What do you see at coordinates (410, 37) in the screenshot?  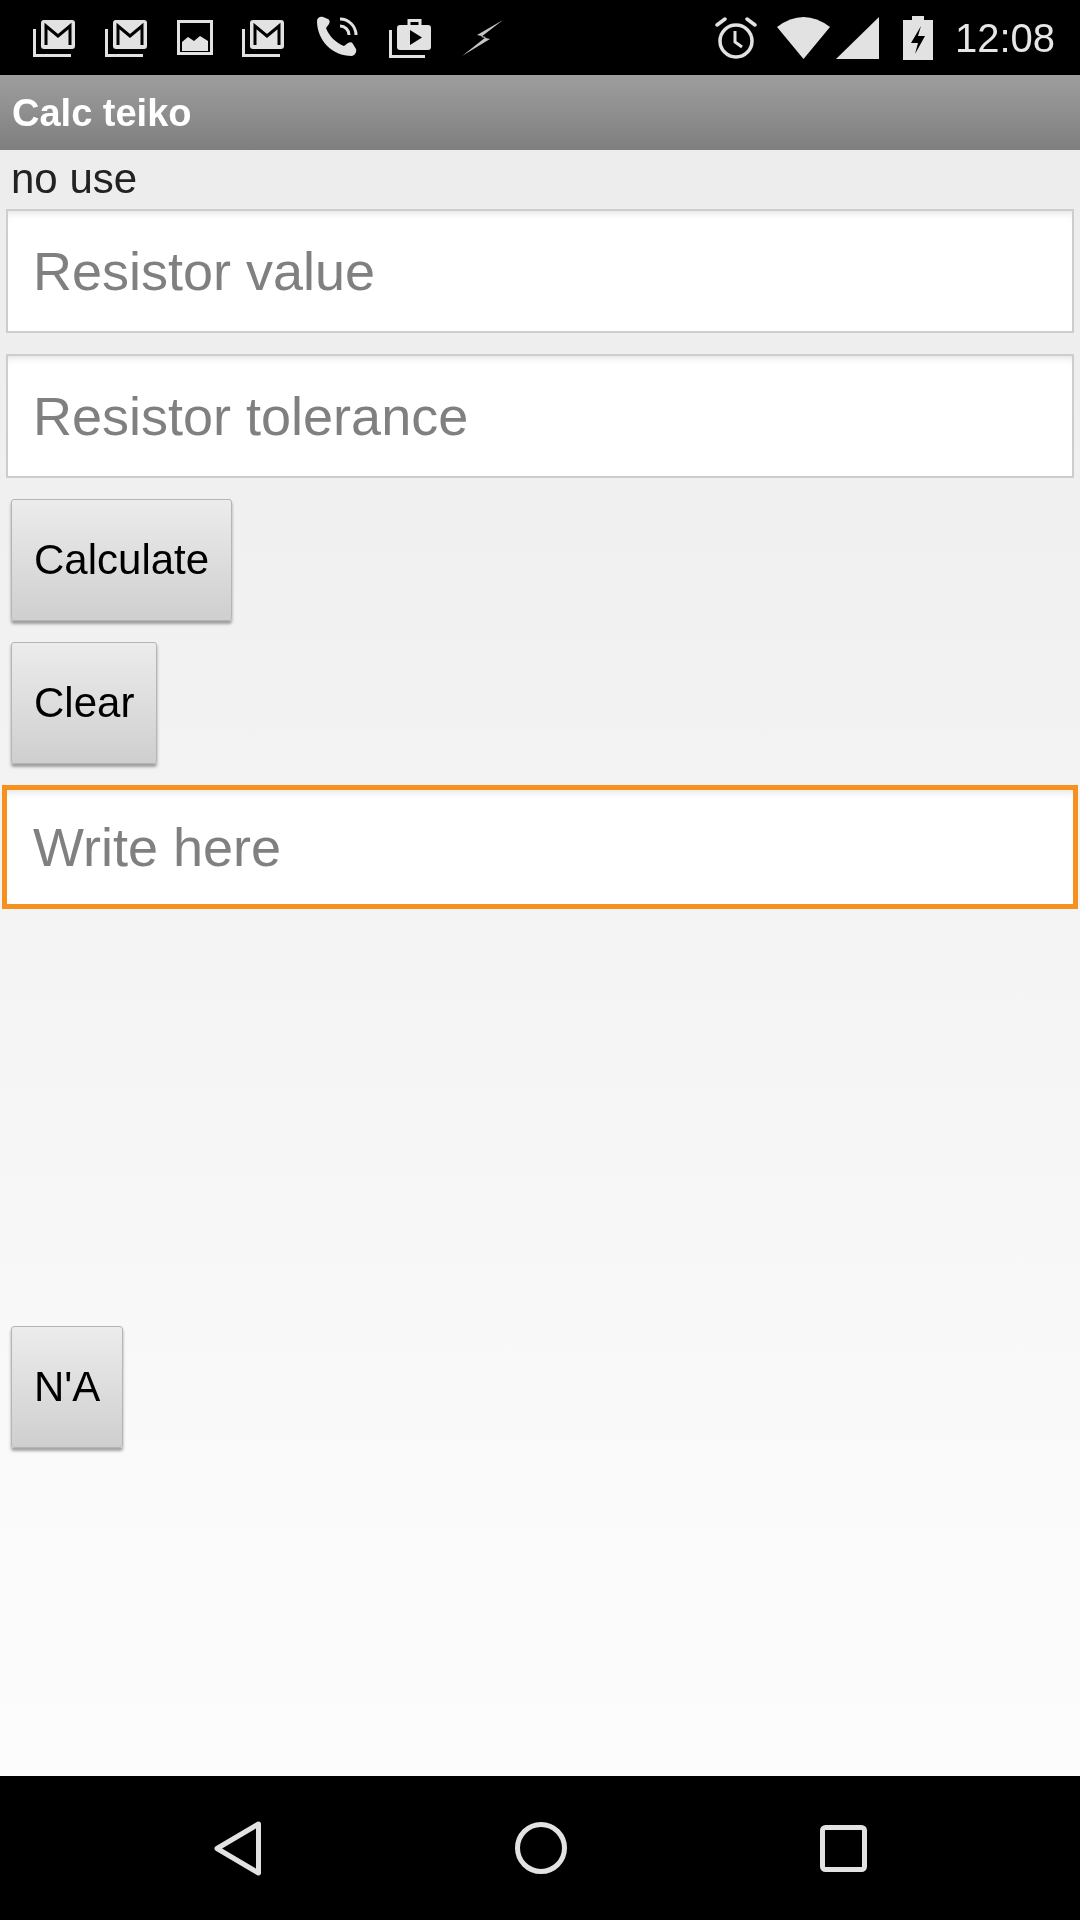 I see `shopping-bag-play-stack-icon` at bounding box center [410, 37].